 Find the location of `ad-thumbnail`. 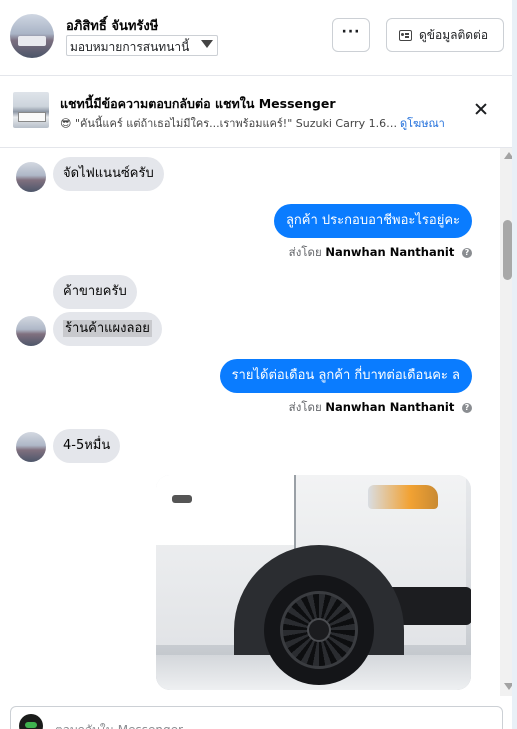

ad-thumbnail is located at coordinates (31, 110).